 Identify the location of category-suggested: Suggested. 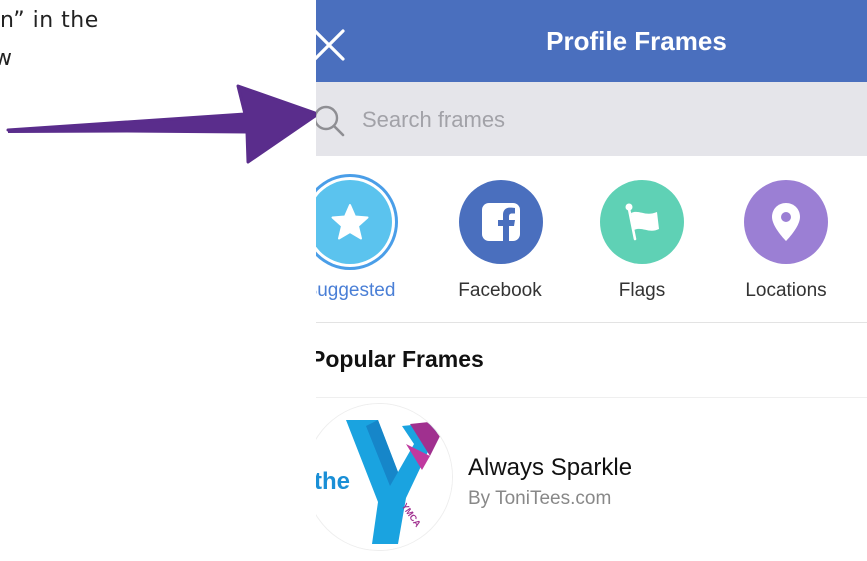
(363, 245).